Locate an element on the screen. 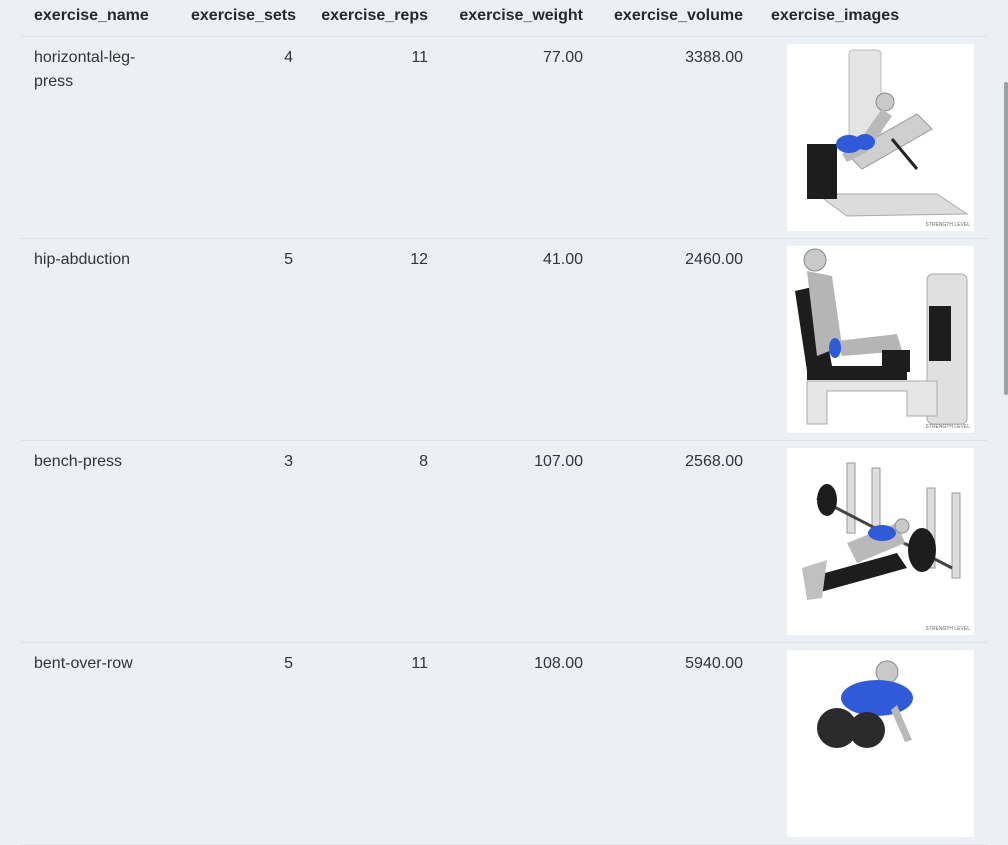 This screenshot has width=1008, height=845. column-header-exercise-images: exercise_images is located at coordinates (872, 18).